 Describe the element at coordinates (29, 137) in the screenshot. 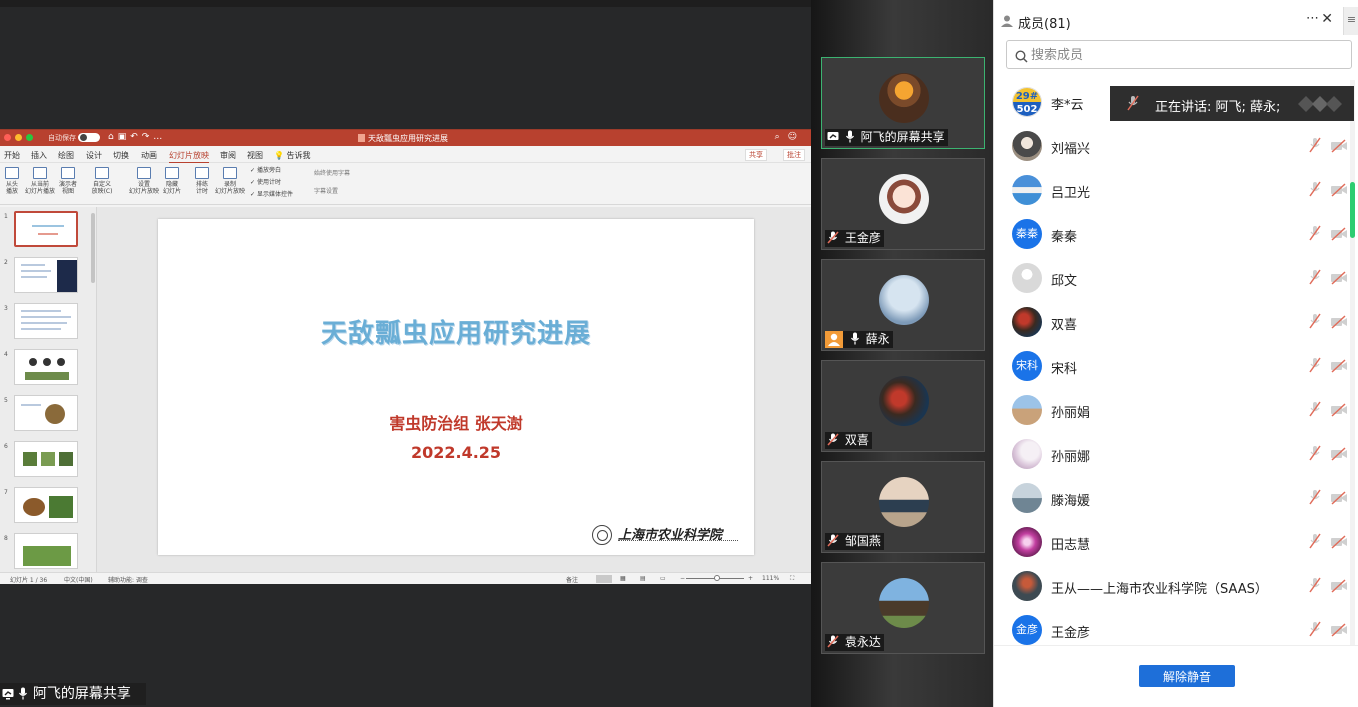

I see `zoom-dot-icon` at that location.